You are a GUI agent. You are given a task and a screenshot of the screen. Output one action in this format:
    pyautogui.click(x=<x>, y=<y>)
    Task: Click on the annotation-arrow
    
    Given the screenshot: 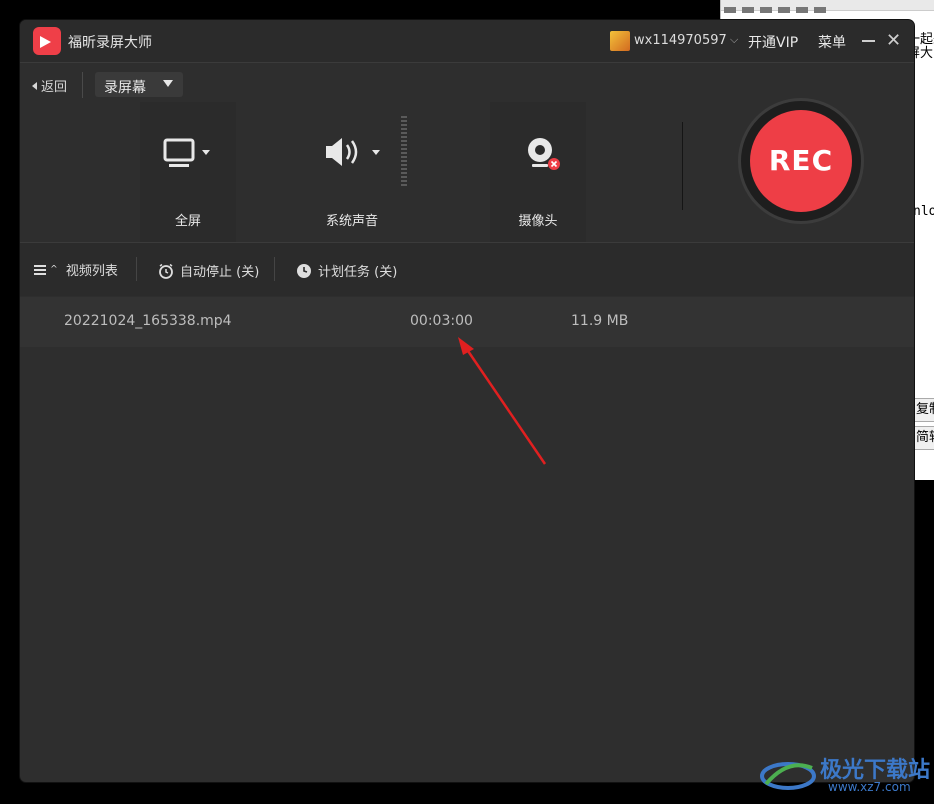 What is the action you would take?
    pyautogui.click(x=502, y=401)
    